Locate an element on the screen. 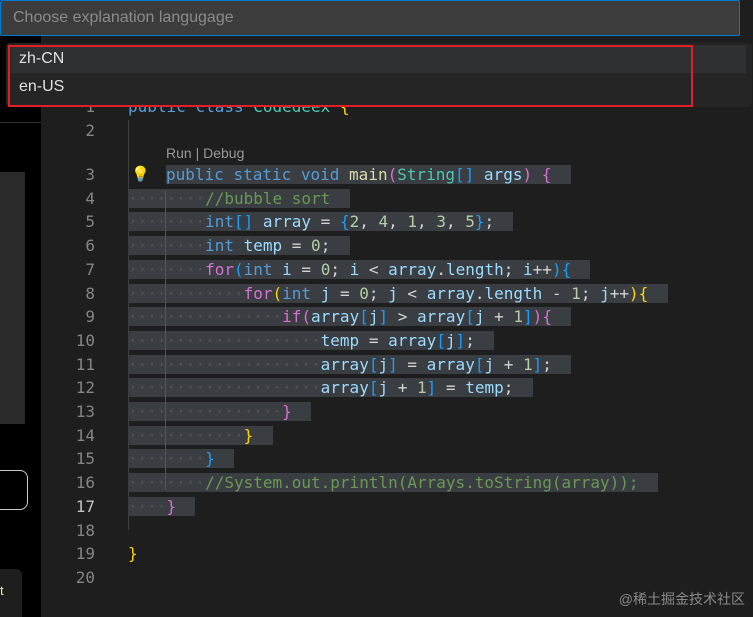 This screenshot has height=617, width=753. code-token: 3 is located at coordinates (441, 222).